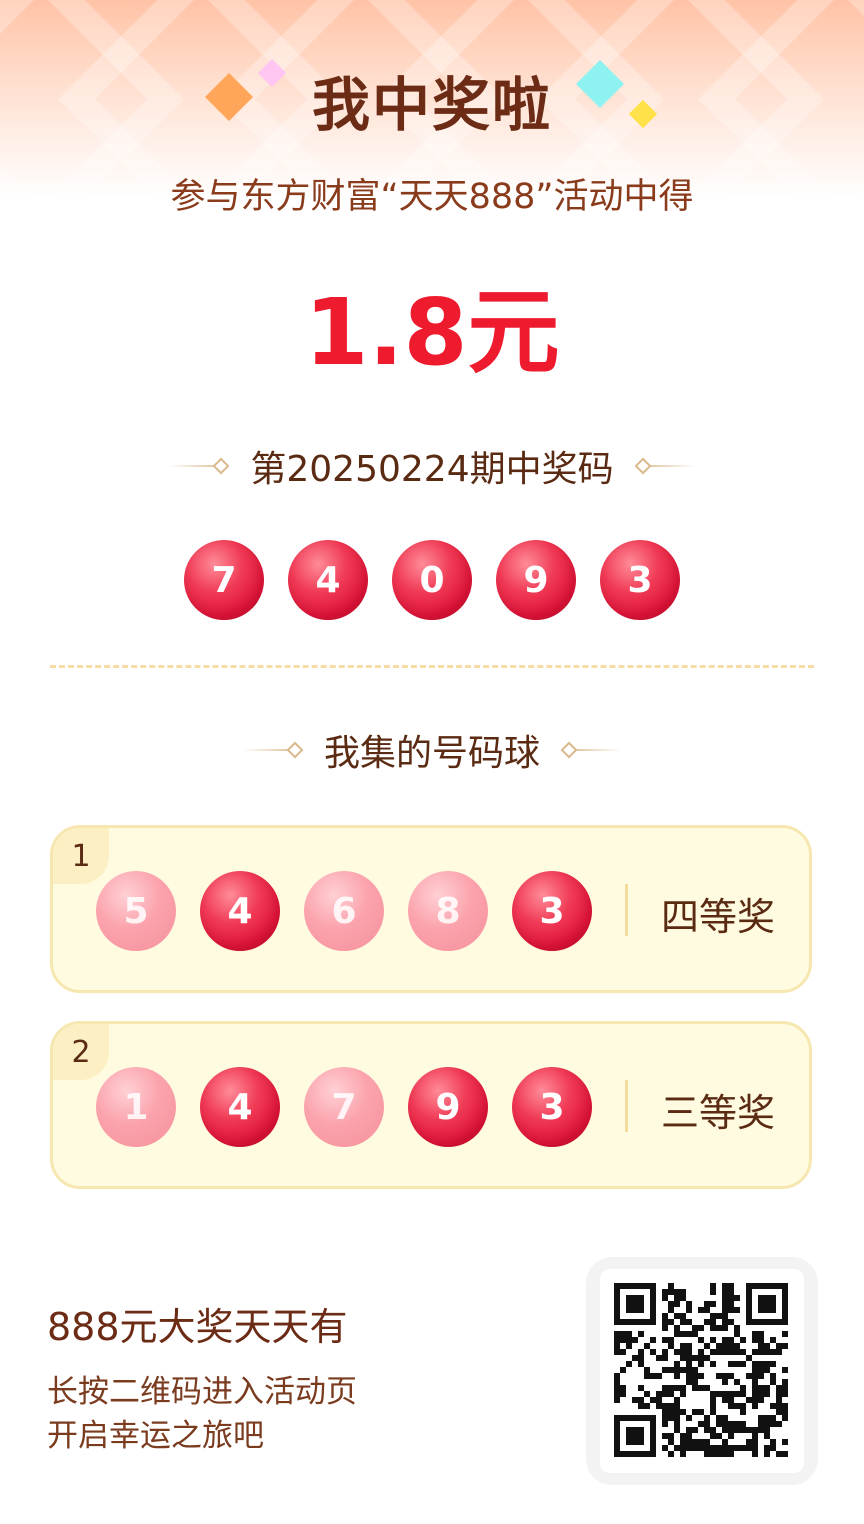 The width and height of the screenshot is (864, 1524). I want to click on prize-level: 四等奖, so click(718, 917).